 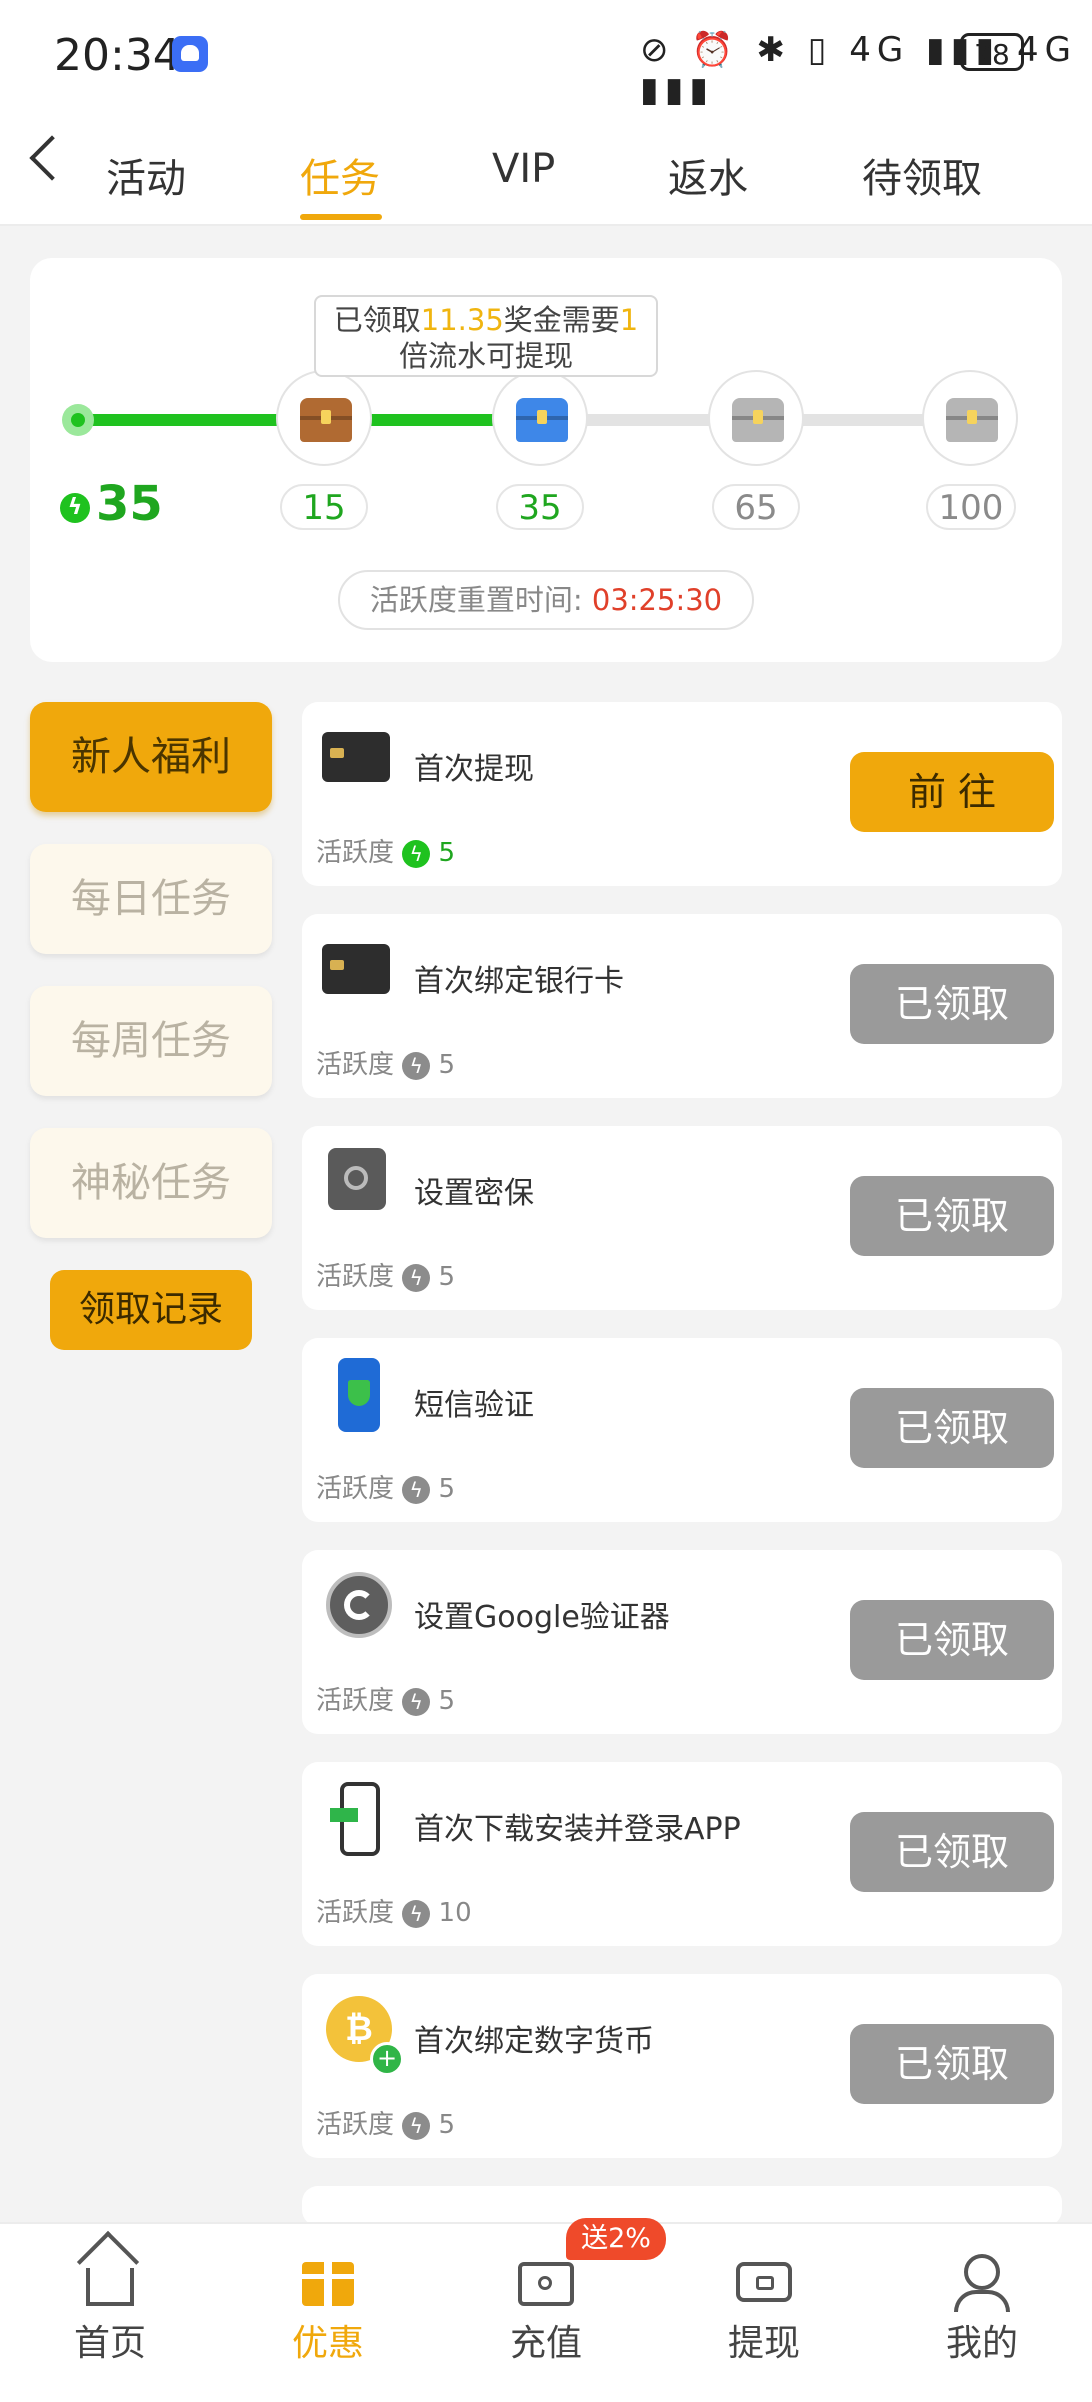 I want to click on nav-deposit: 充值, so click(x=546, y=2308).